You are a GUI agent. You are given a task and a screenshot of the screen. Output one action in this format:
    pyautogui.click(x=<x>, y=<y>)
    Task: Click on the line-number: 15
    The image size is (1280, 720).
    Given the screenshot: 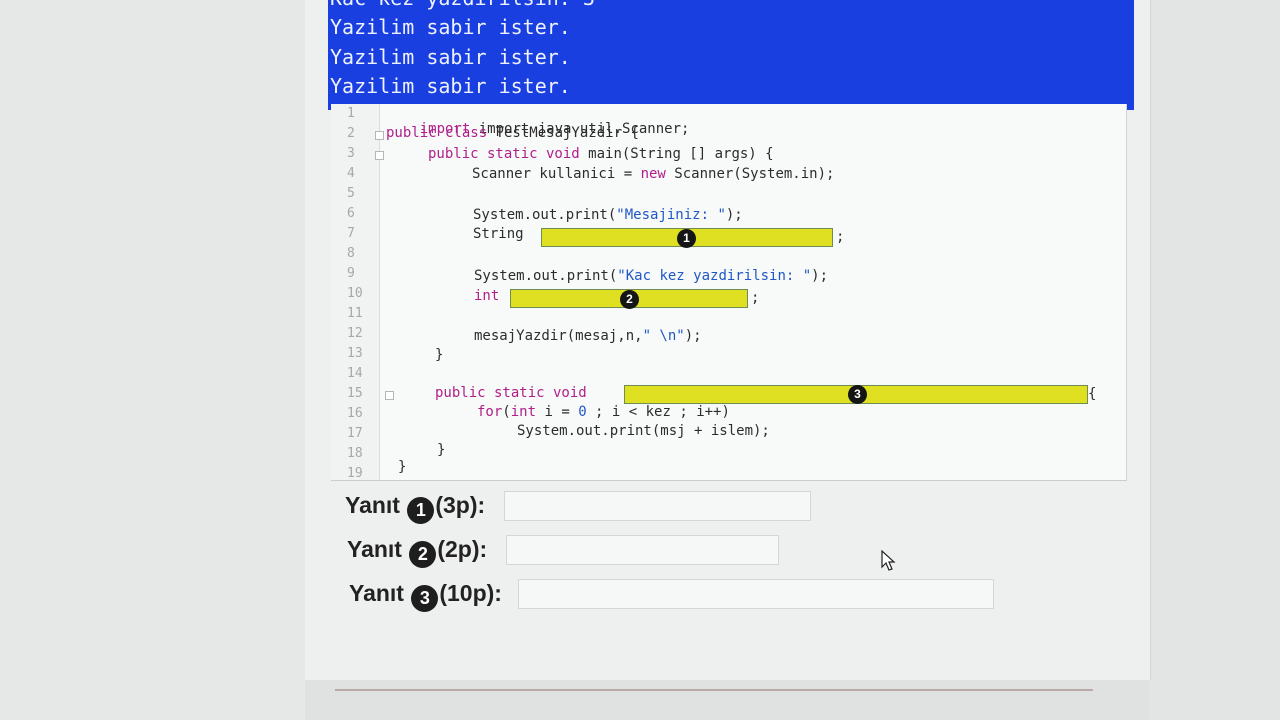 What is the action you would take?
    pyautogui.click(x=355, y=393)
    